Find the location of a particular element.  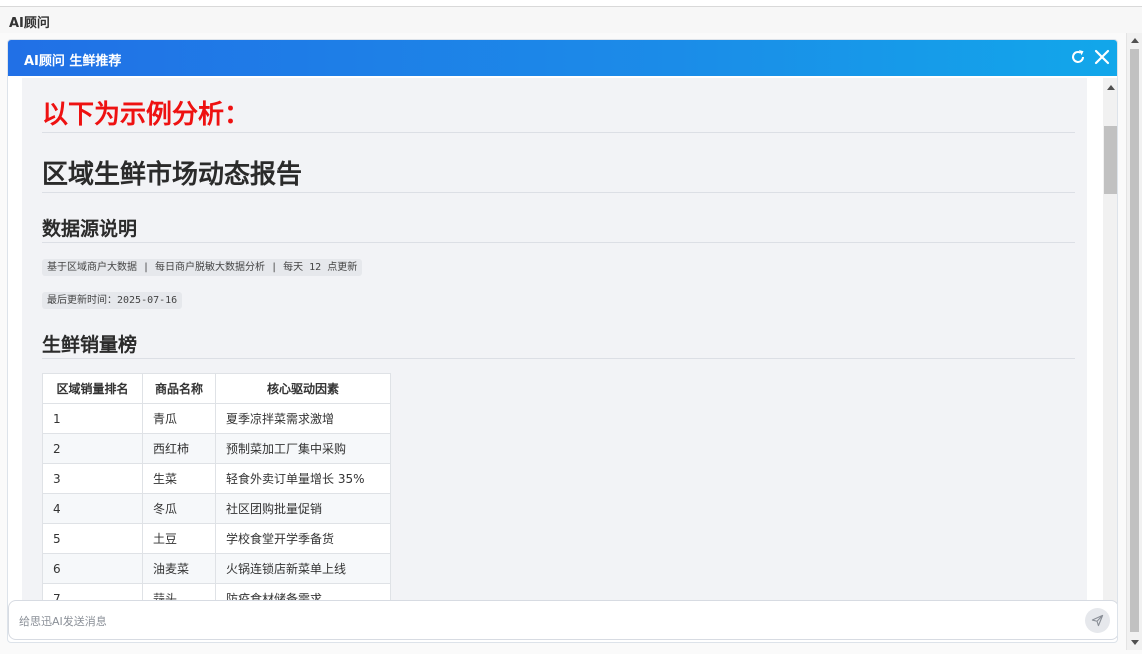

refresh-icon is located at coordinates (1078, 57).